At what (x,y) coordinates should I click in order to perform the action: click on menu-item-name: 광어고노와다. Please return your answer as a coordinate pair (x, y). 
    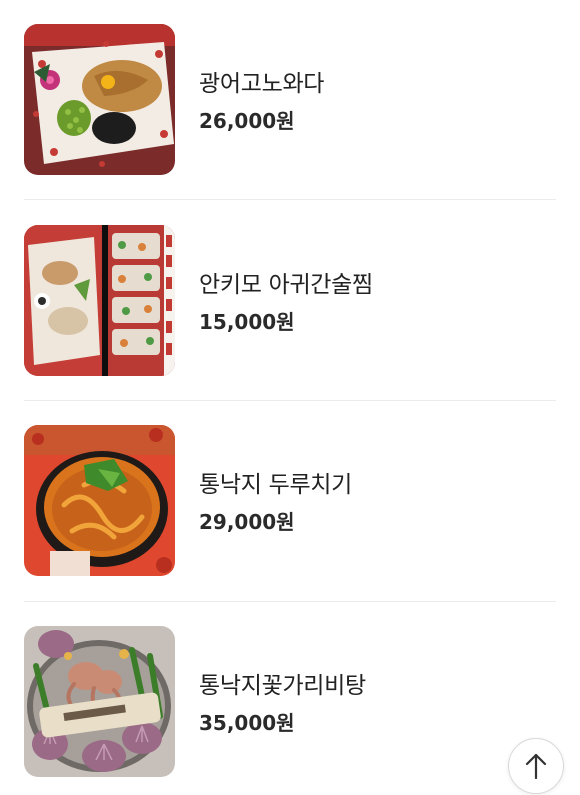
    Looking at the image, I should click on (261, 81).